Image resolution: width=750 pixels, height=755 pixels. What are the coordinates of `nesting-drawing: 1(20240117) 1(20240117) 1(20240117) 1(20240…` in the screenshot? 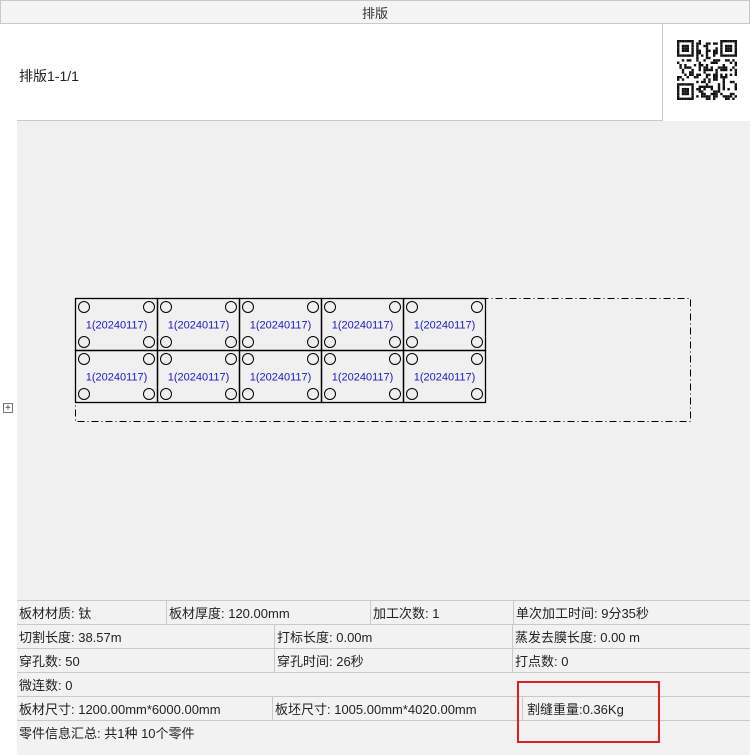 It's located at (382, 359).